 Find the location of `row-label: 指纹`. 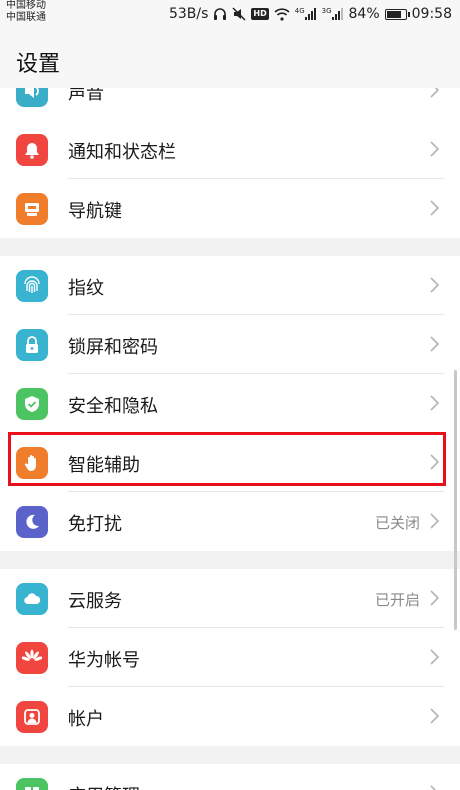

row-label: 指纹 is located at coordinates (86, 288).